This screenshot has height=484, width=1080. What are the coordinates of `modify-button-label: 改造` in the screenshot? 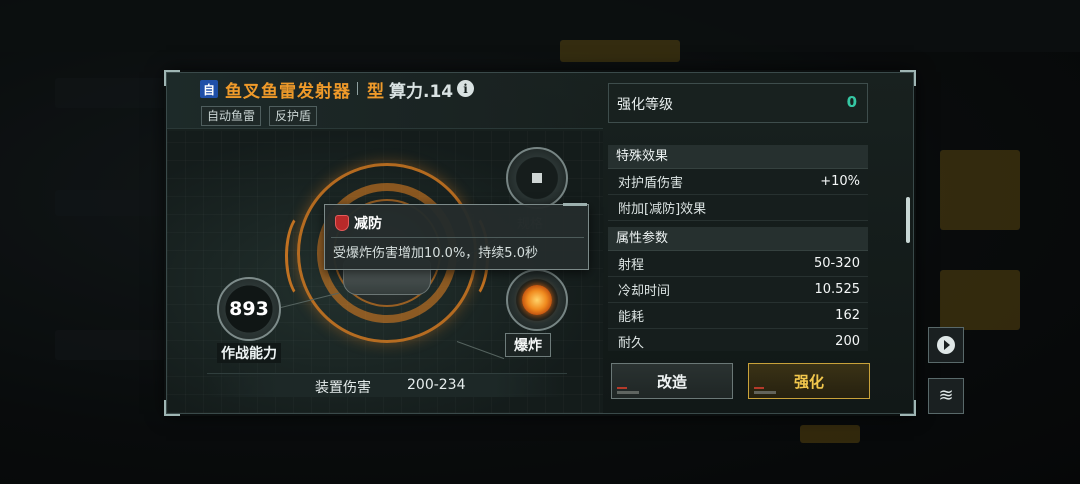 It's located at (671, 381).